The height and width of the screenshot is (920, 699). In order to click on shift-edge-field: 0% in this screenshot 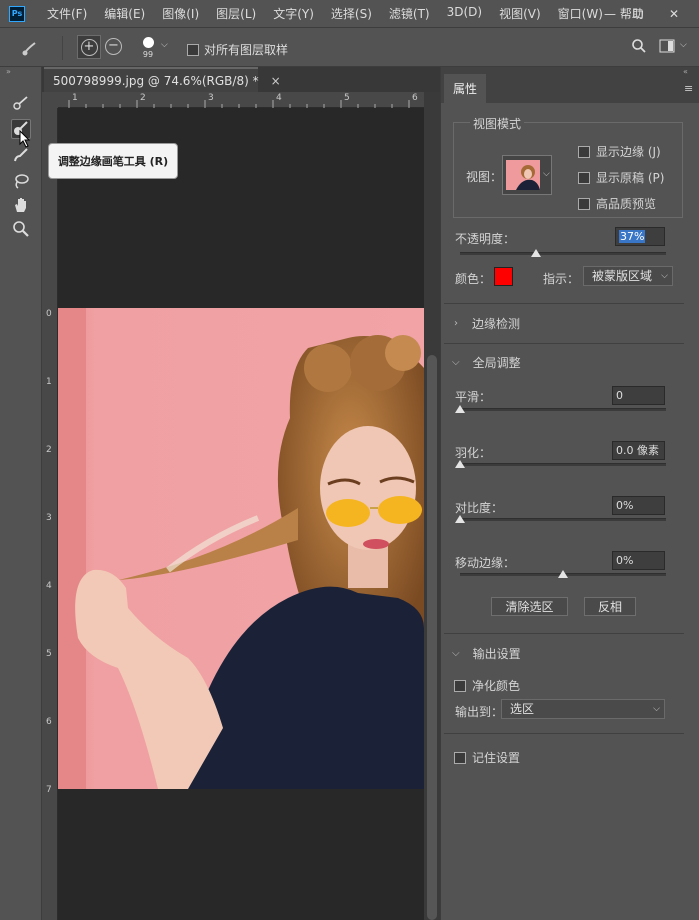, I will do `click(638, 560)`.